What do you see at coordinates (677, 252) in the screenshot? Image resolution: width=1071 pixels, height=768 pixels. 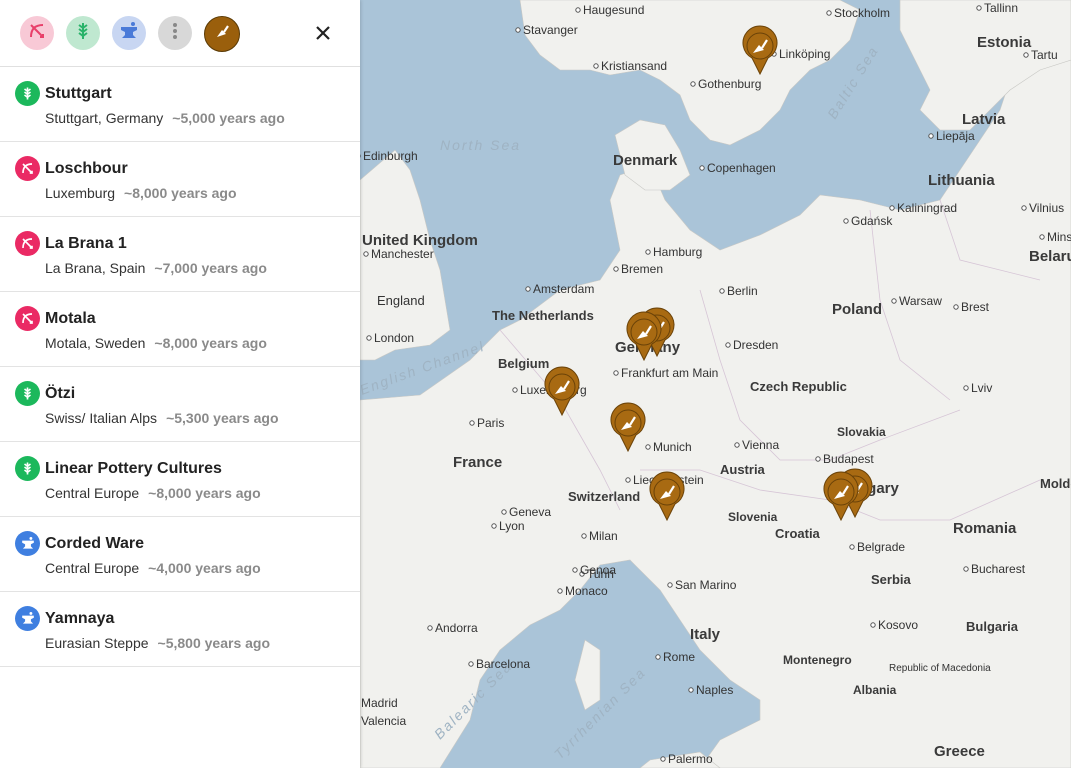 I see `city-label: Hamburg` at bounding box center [677, 252].